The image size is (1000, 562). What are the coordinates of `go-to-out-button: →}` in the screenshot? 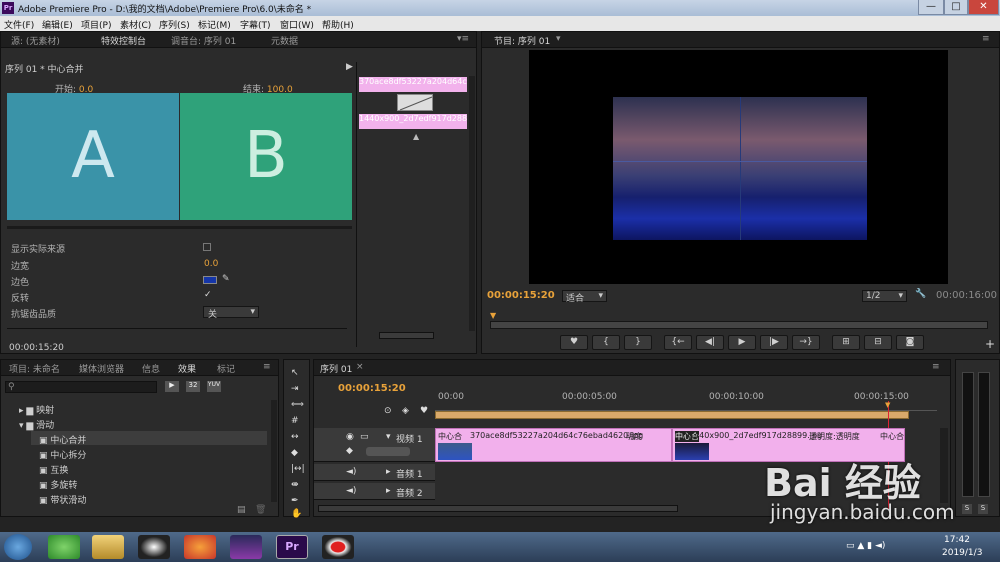 It's located at (806, 342).